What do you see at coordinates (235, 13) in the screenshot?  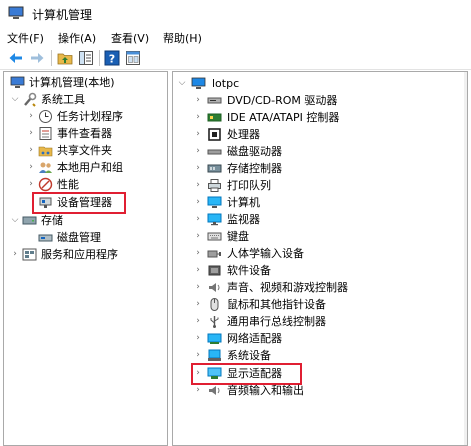 I see `title-bar: 计算机管理` at bounding box center [235, 13].